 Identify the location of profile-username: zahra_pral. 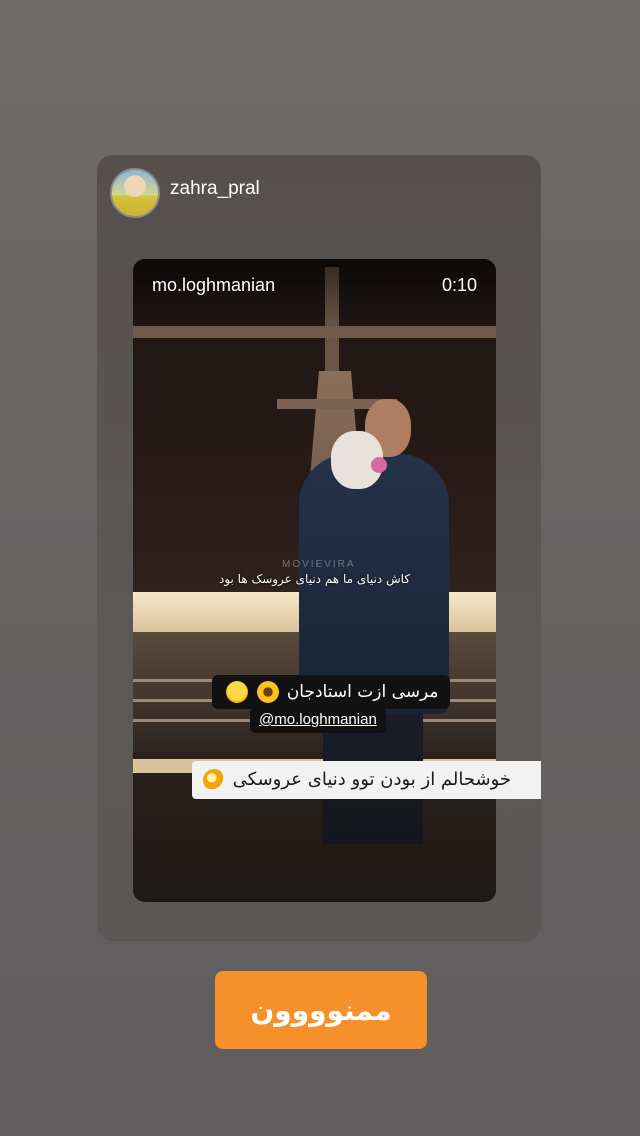
(215, 189).